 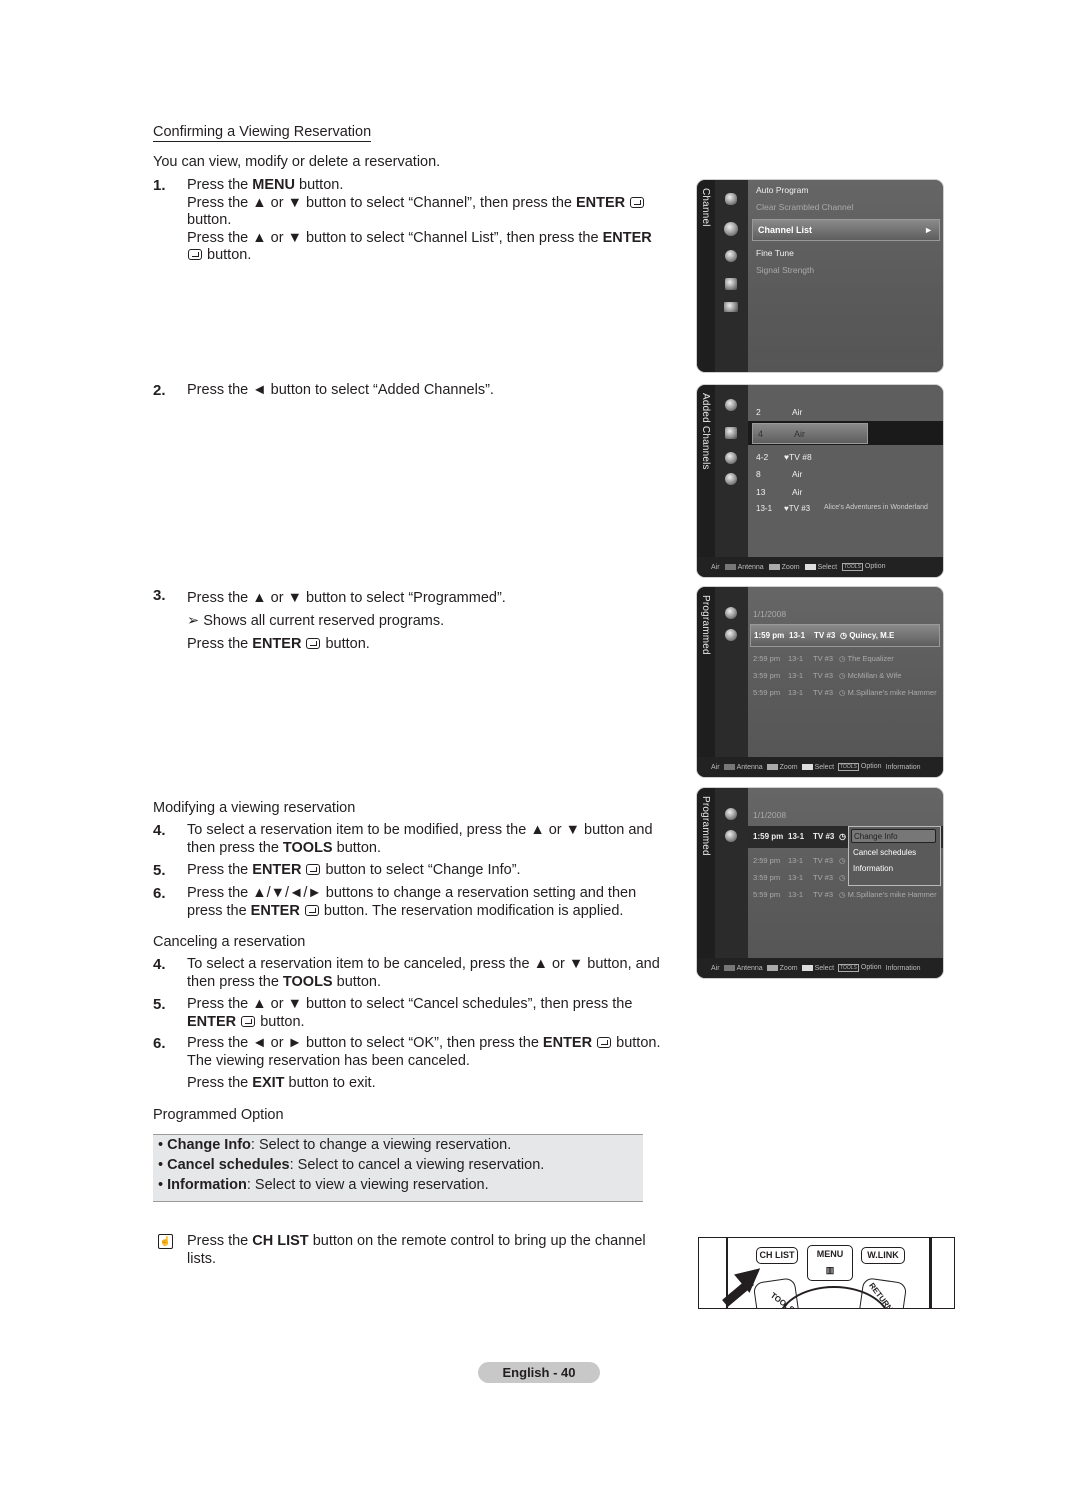 What do you see at coordinates (777, 1255) in the screenshot?
I see `ch-list-button: CH LIST` at bounding box center [777, 1255].